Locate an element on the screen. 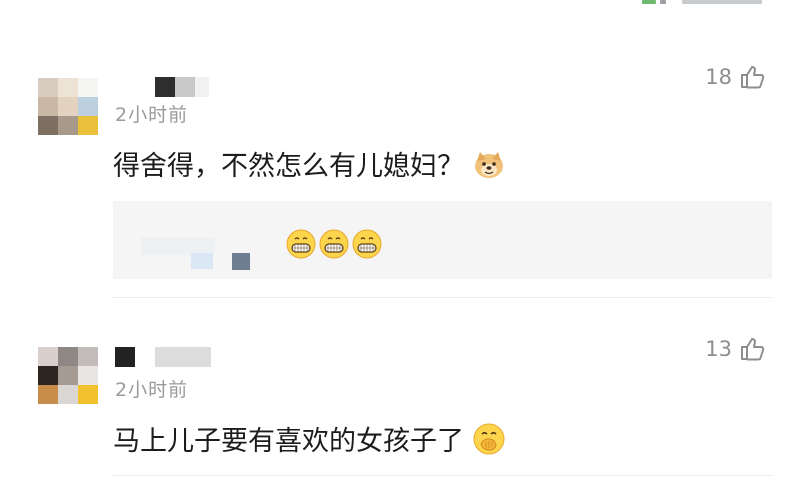  like-button: 18 is located at coordinates (735, 77).